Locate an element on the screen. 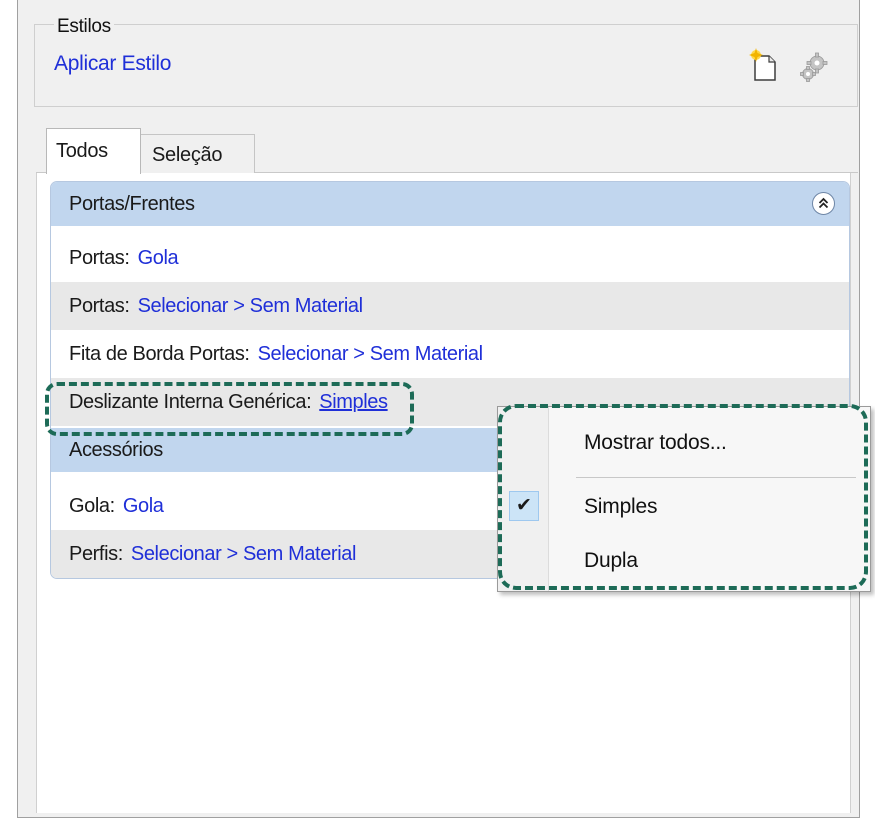 Image resolution: width=875 pixels, height=818 pixels. section-title: Portas/Frentes is located at coordinates (132, 204).